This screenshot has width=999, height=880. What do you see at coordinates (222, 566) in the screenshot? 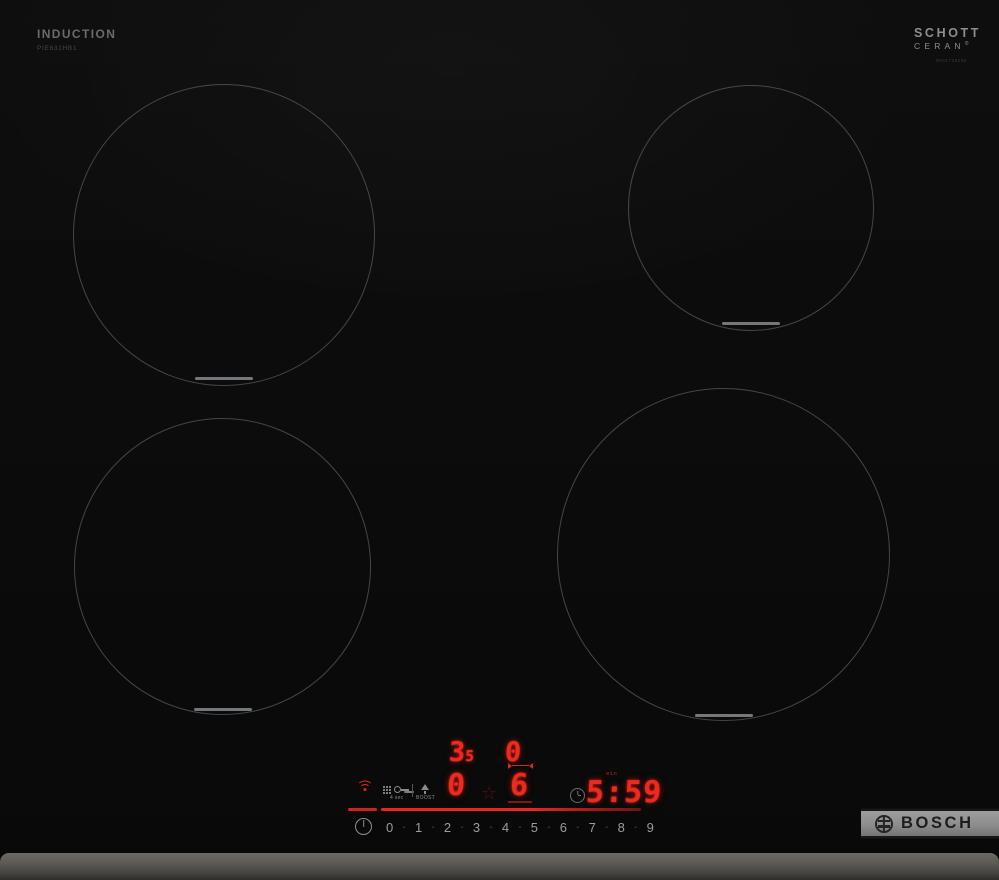
I see `cooking-zone-front-left` at bounding box center [222, 566].